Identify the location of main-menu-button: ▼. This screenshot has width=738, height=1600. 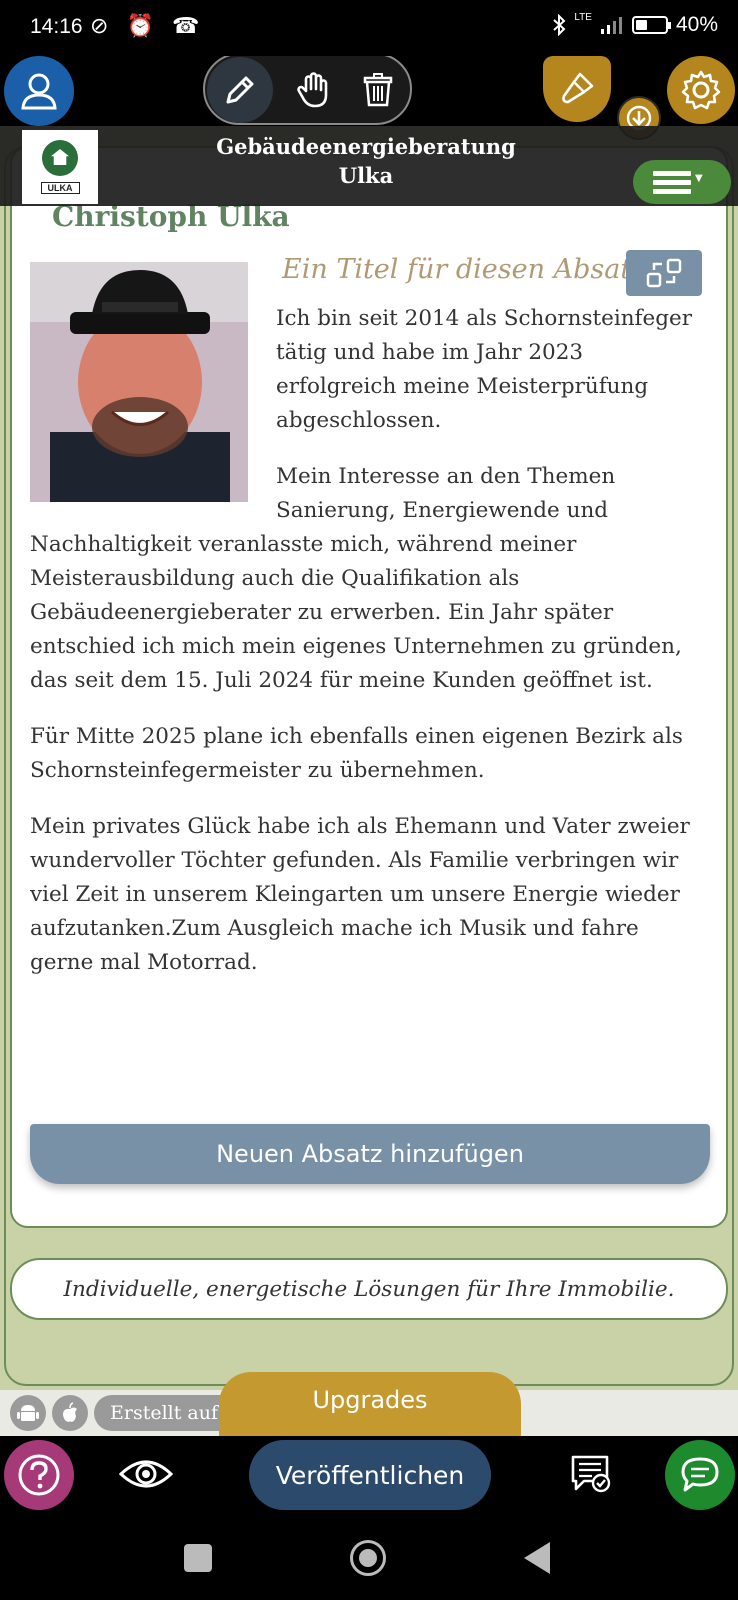
(682, 182).